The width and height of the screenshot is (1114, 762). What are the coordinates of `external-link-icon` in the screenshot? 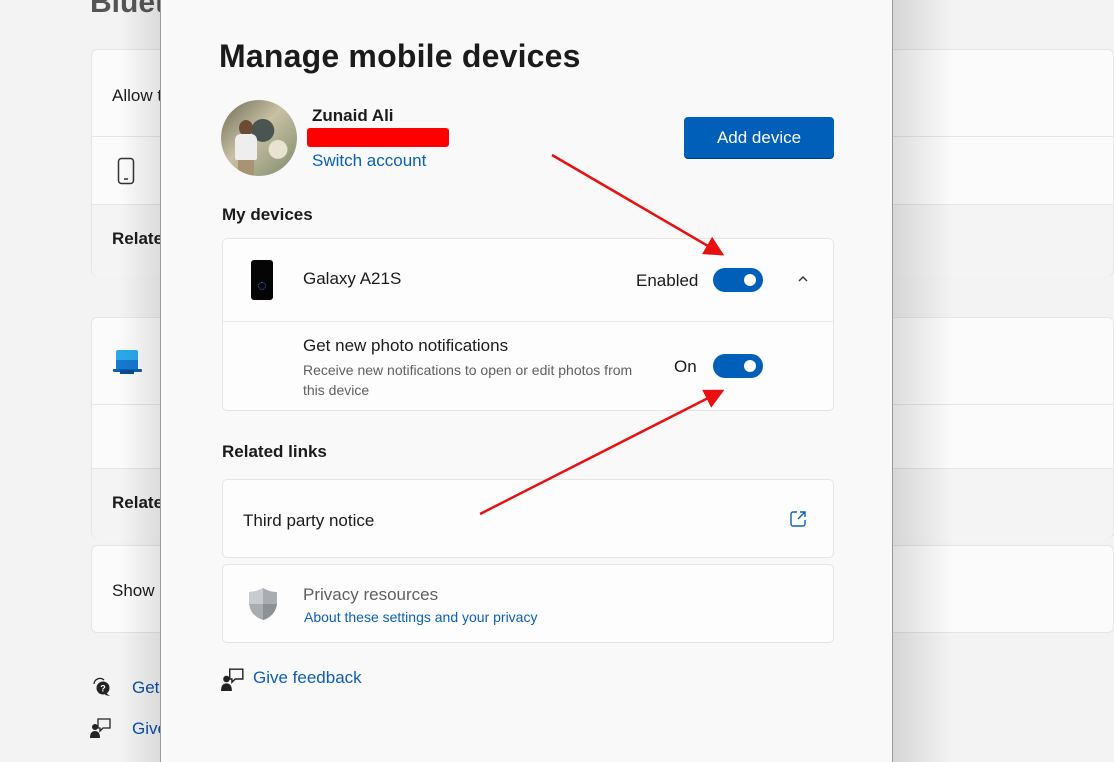 It's located at (798, 519).